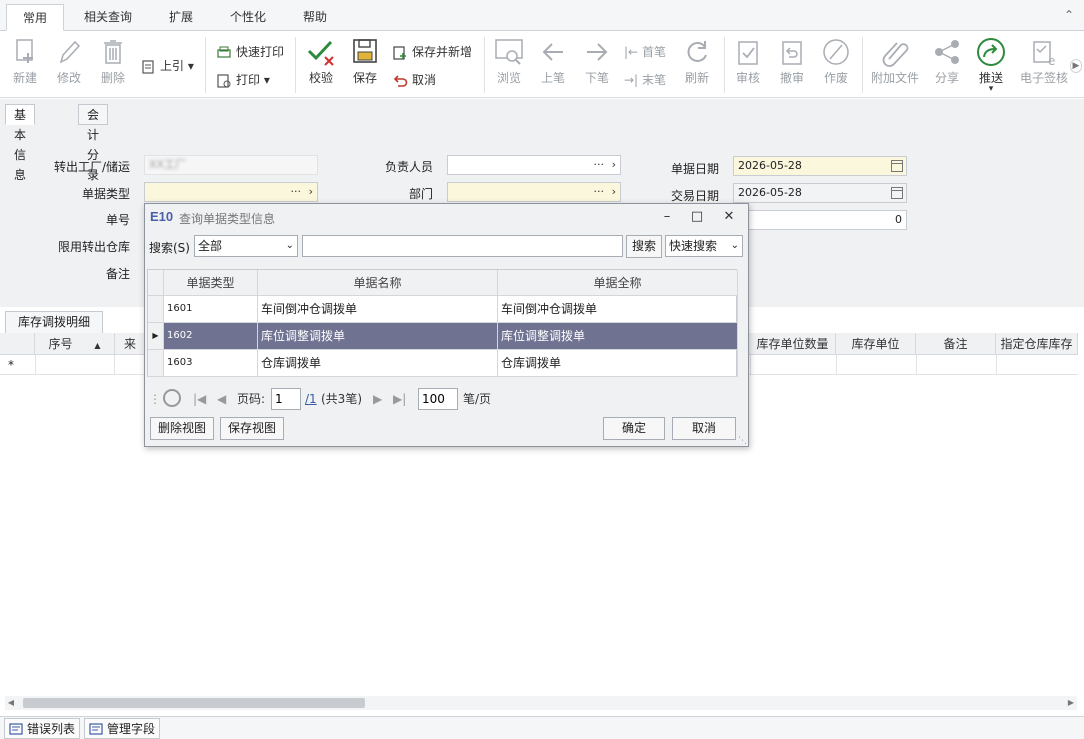 This screenshot has height=739, width=1084. What do you see at coordinates (597, 52) in the screenshot?
I see `arrow-right-icon` at bounding box center [597, 52].